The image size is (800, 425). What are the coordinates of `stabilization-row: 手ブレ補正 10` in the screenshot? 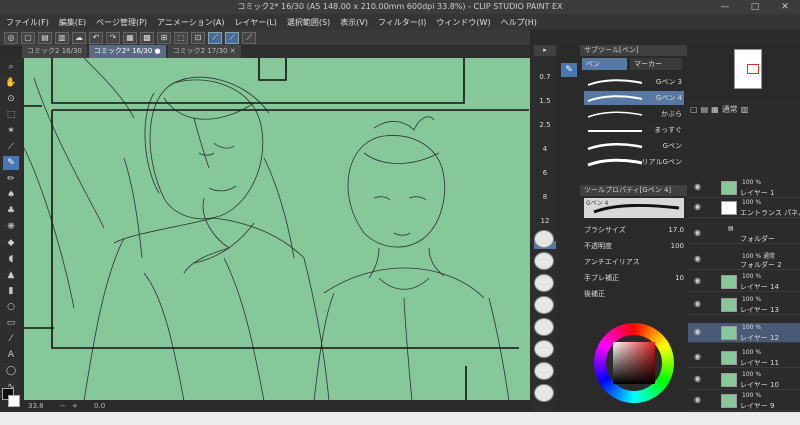 It's located at (634, 278).